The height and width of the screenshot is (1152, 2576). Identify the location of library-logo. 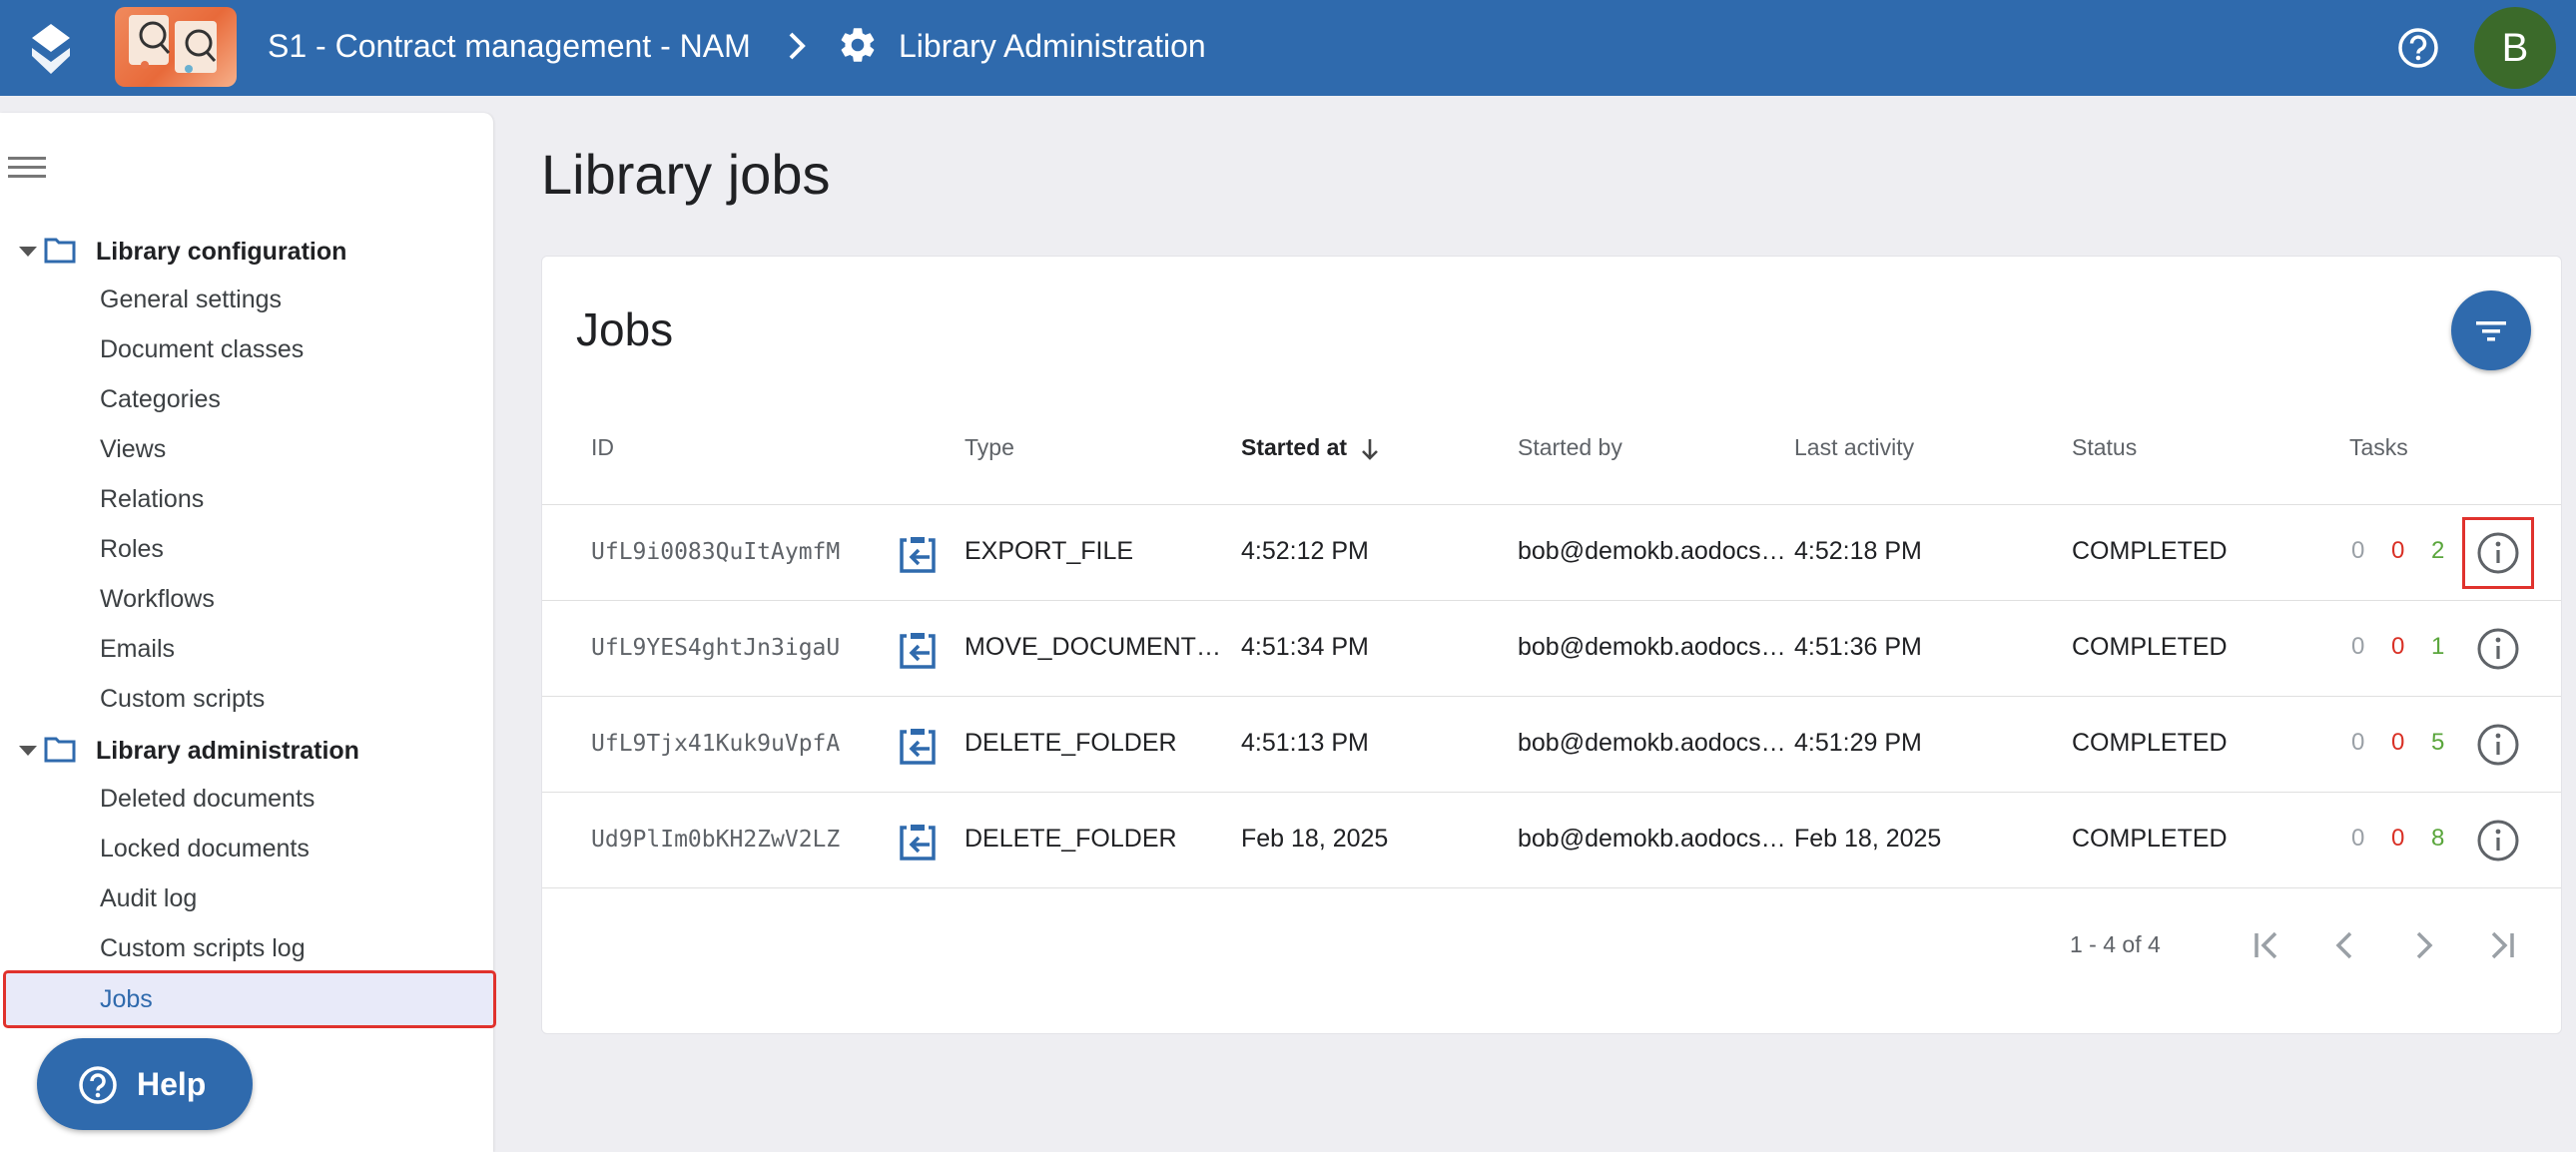
(176, 47).